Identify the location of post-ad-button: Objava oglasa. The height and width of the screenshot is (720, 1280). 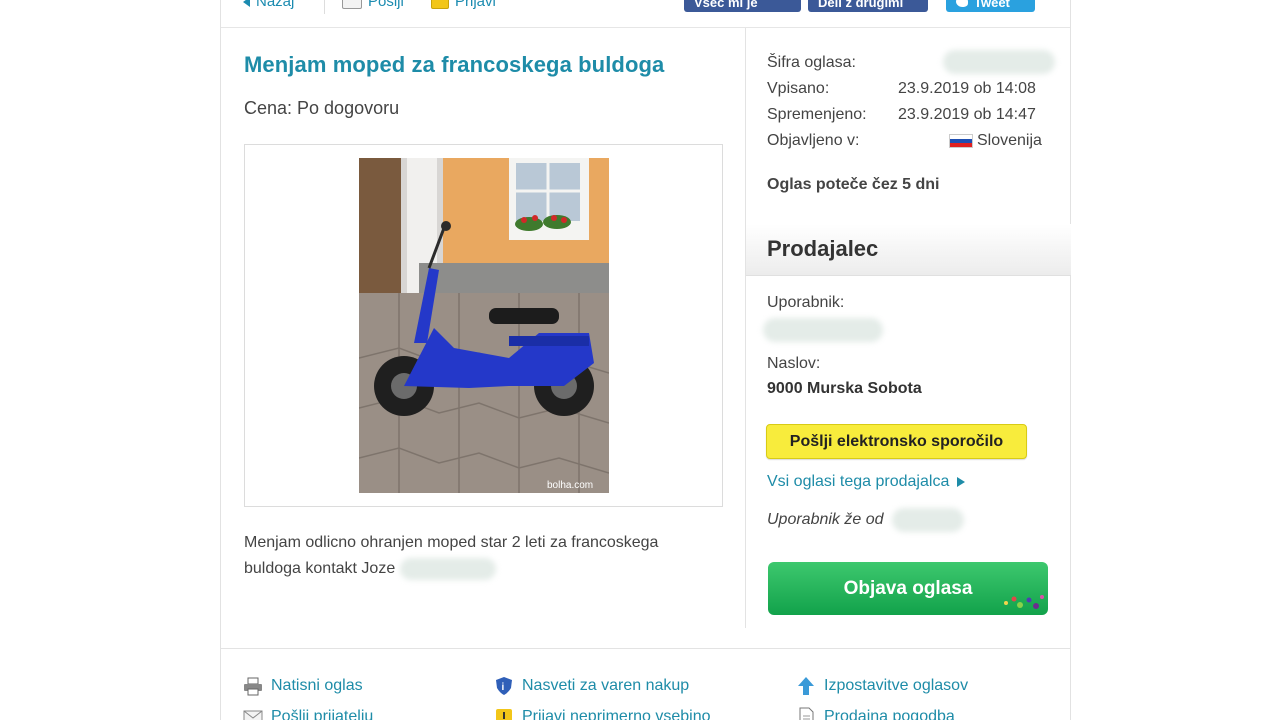
(908, 588).